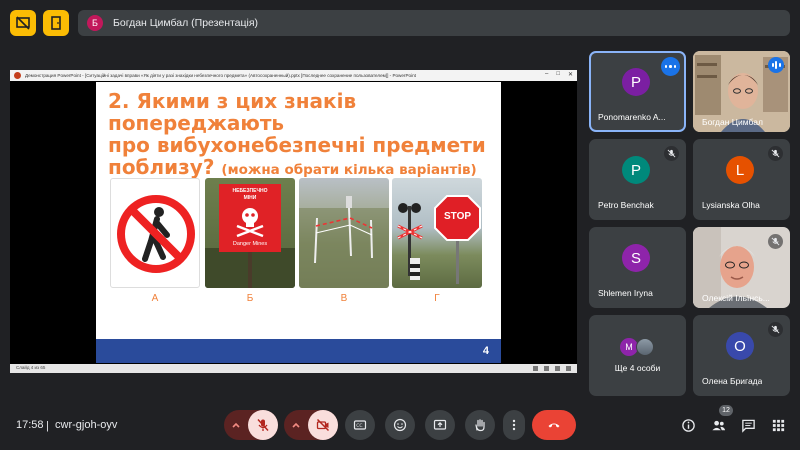  I want to click on ppt-statusbar: Слайд 4 из 65, so click(293, 368).